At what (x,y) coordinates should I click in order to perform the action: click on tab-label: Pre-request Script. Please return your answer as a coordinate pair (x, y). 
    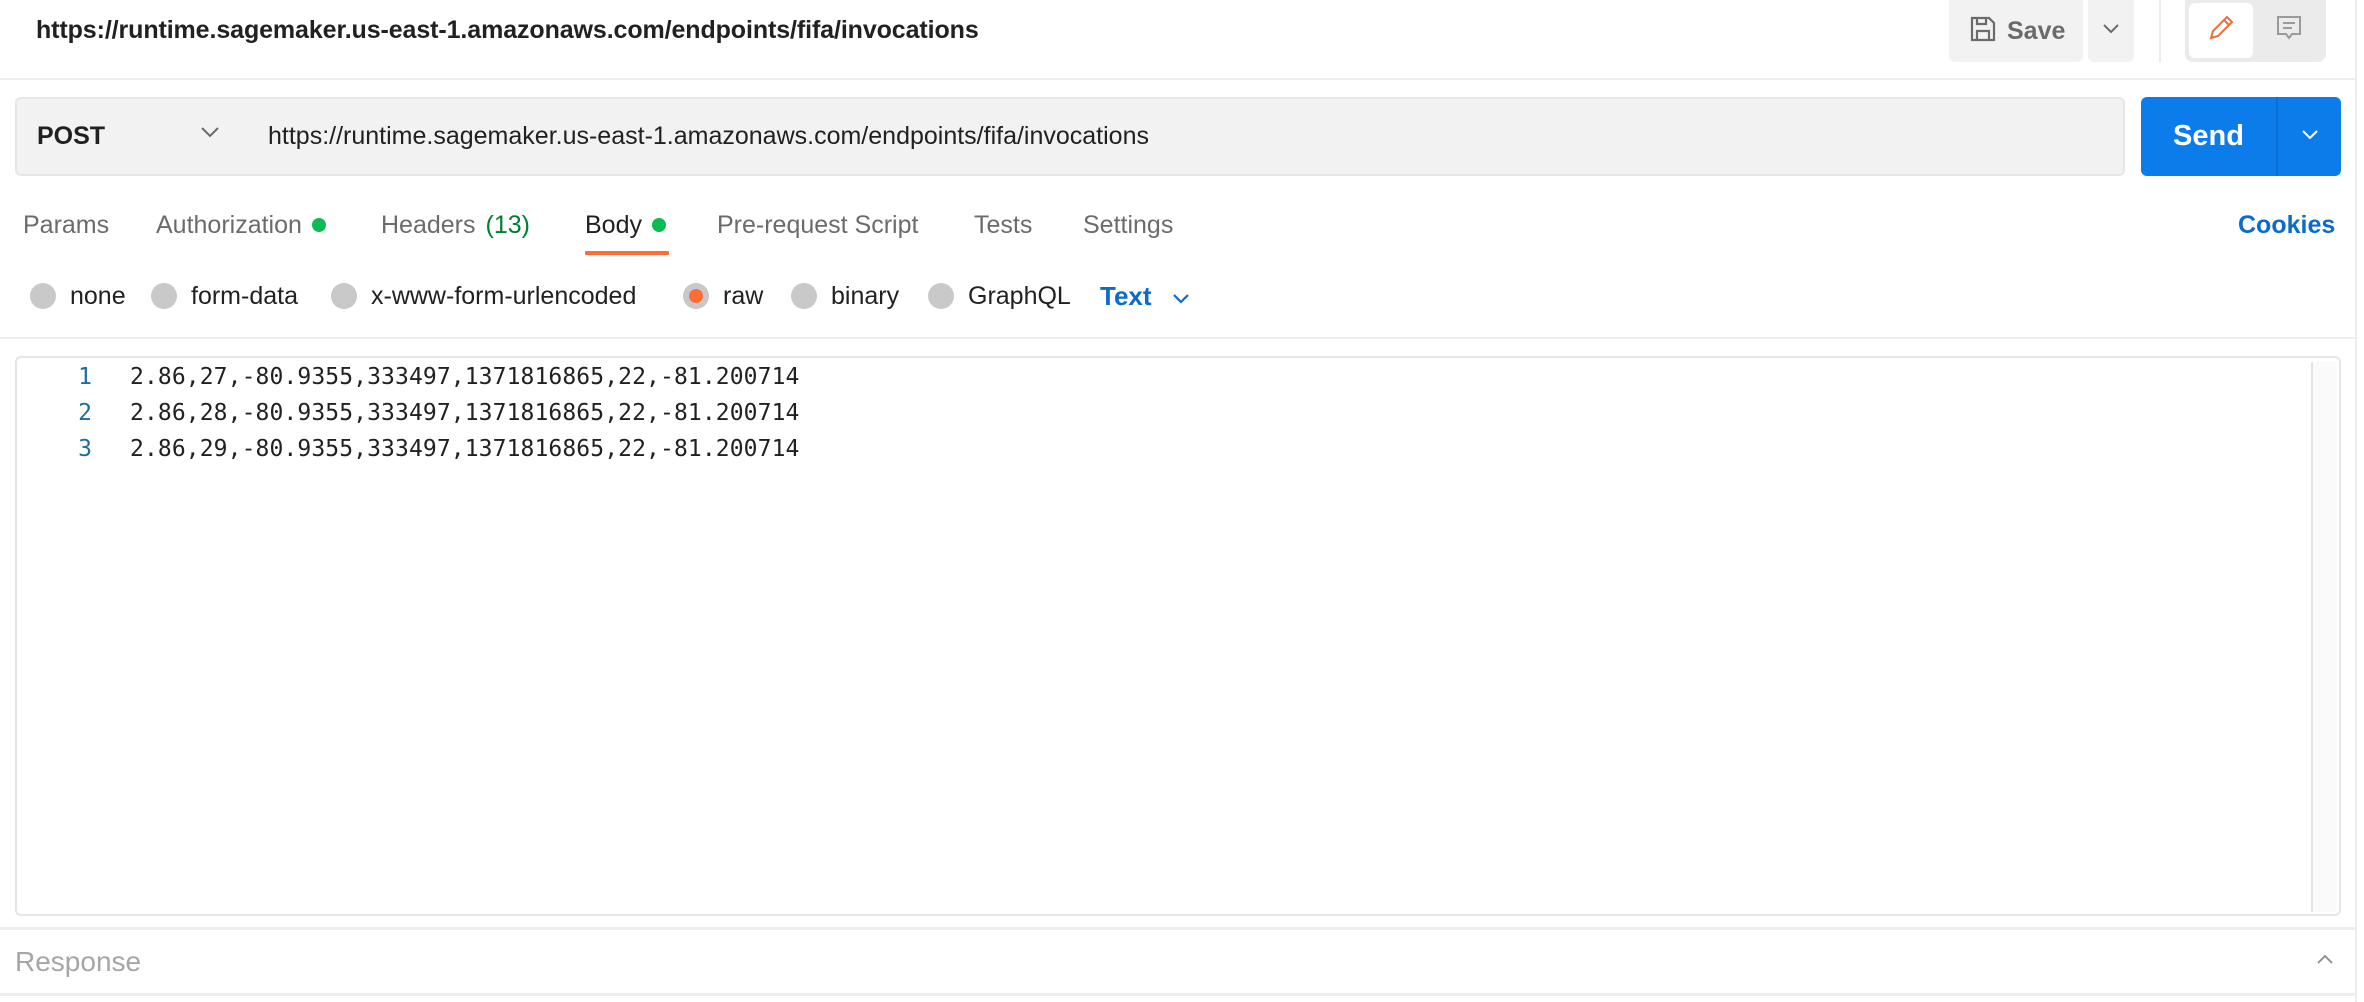
    Looking at the image, I should click on (818, 224).